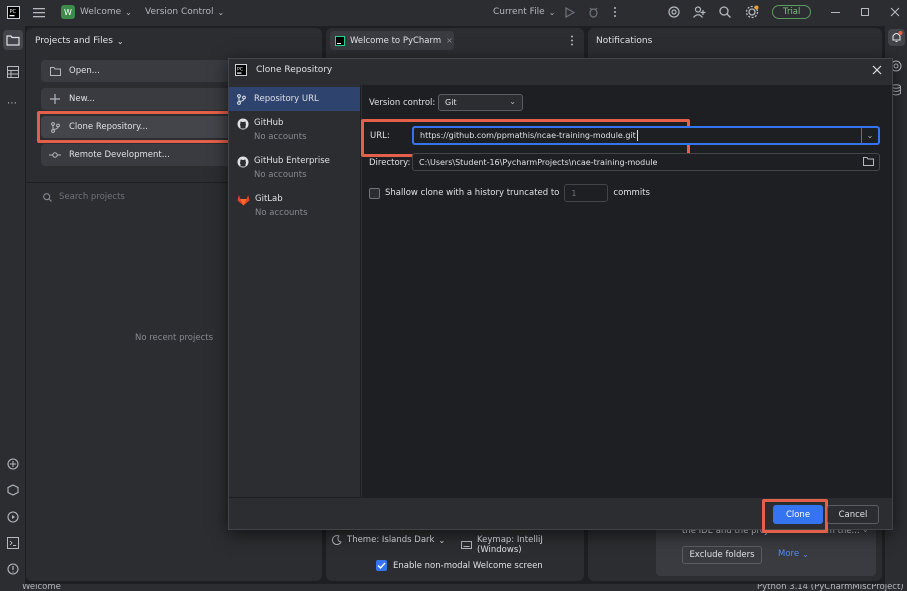  What do you see at coordinates (853, 514) in the screenshot?
I see `cancel-button: Cancel` at bounding box center [853, 514].